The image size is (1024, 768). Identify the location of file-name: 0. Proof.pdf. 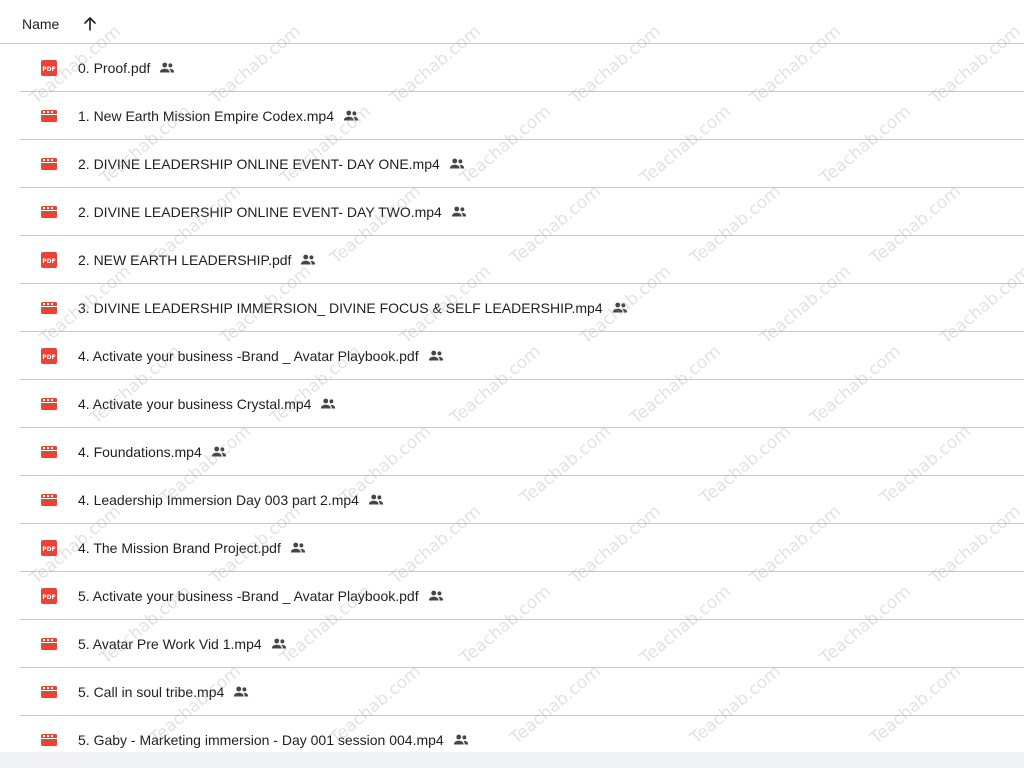
(127, 68).